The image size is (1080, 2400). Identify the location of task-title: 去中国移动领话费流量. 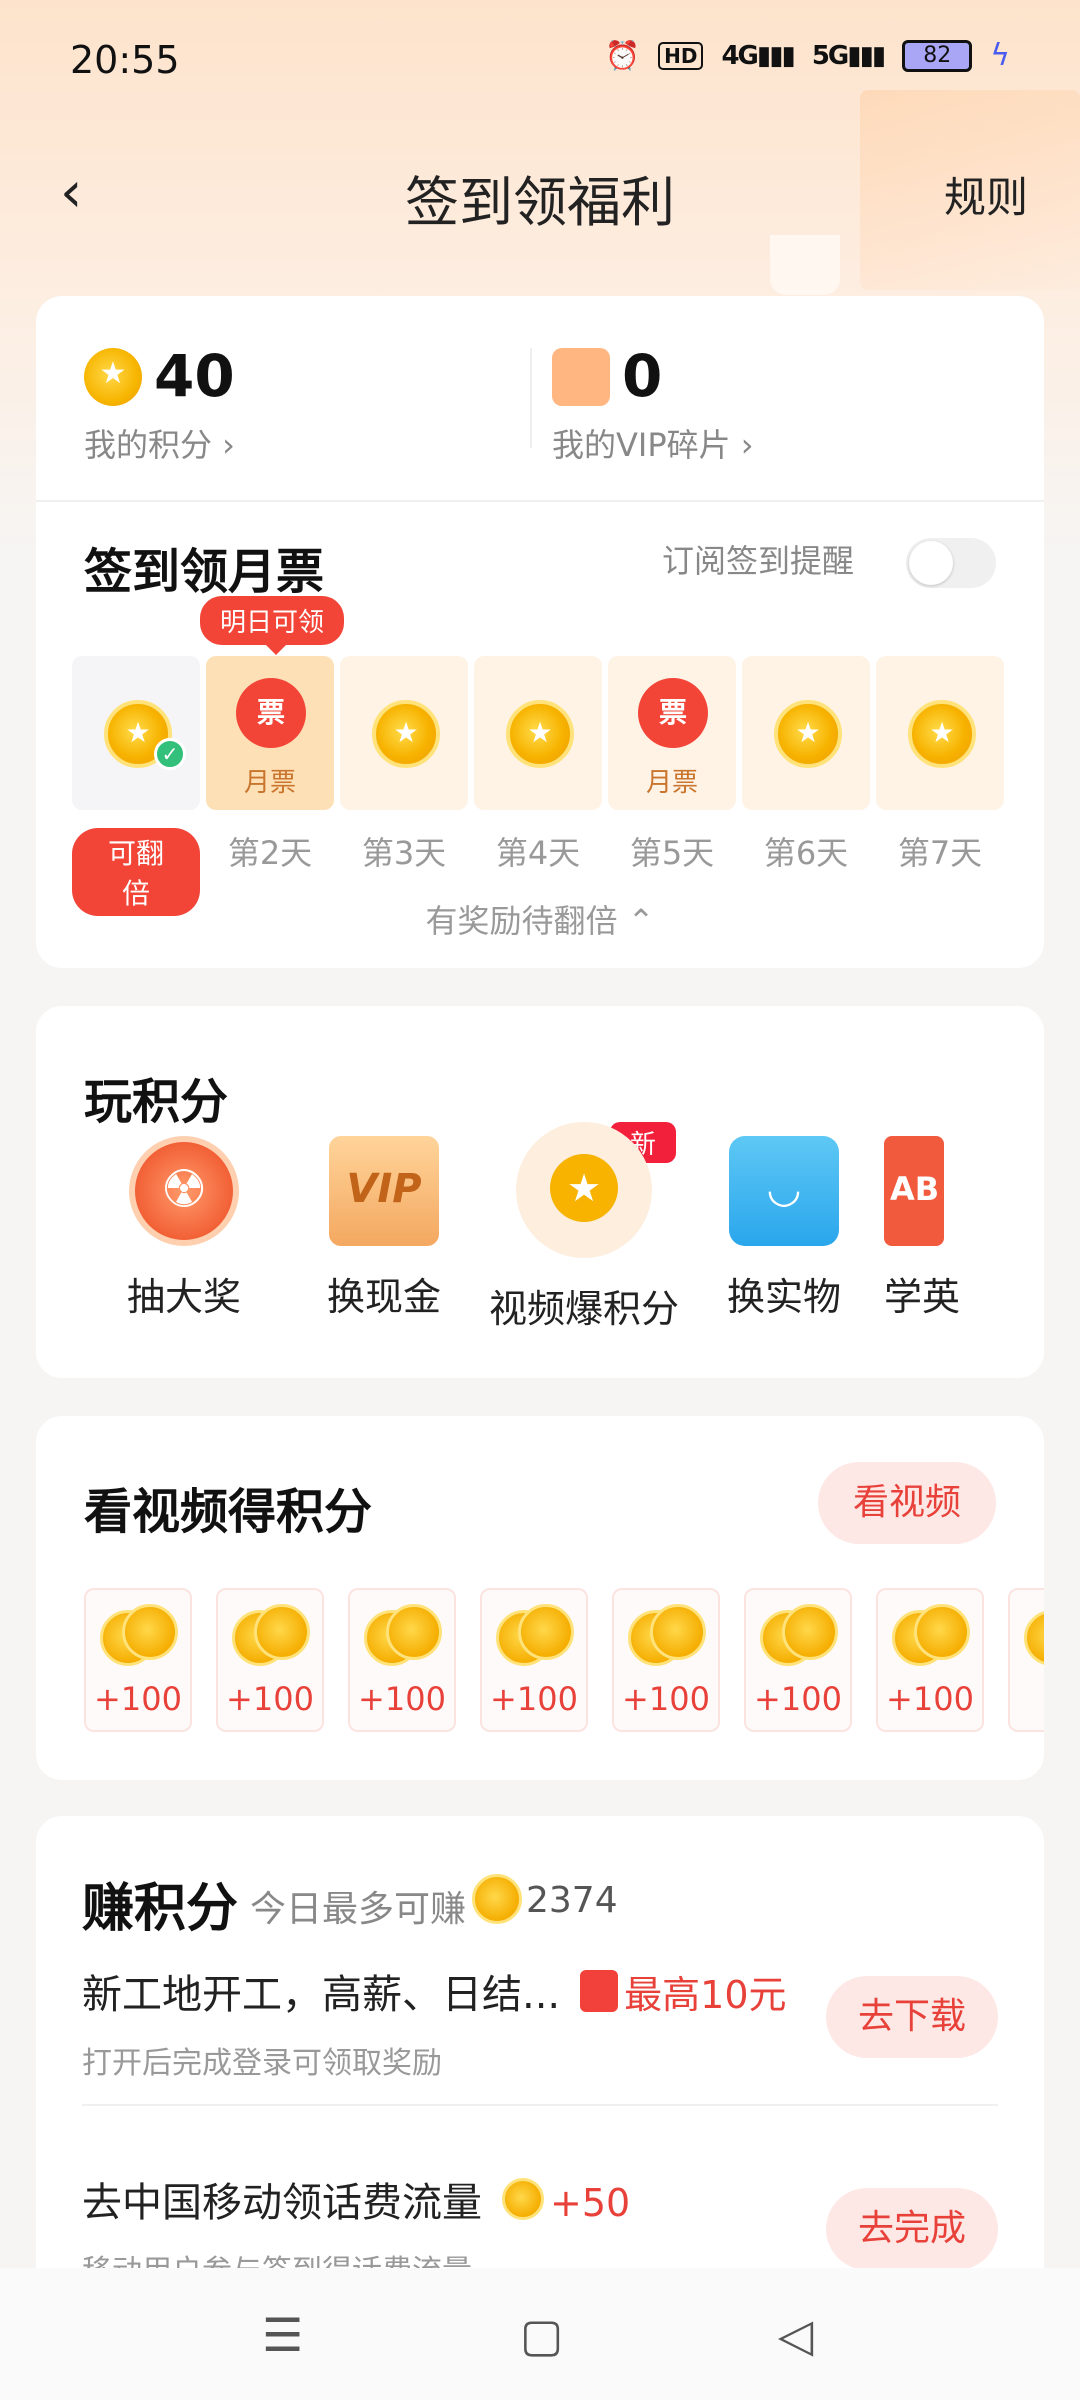
(282, 2203).